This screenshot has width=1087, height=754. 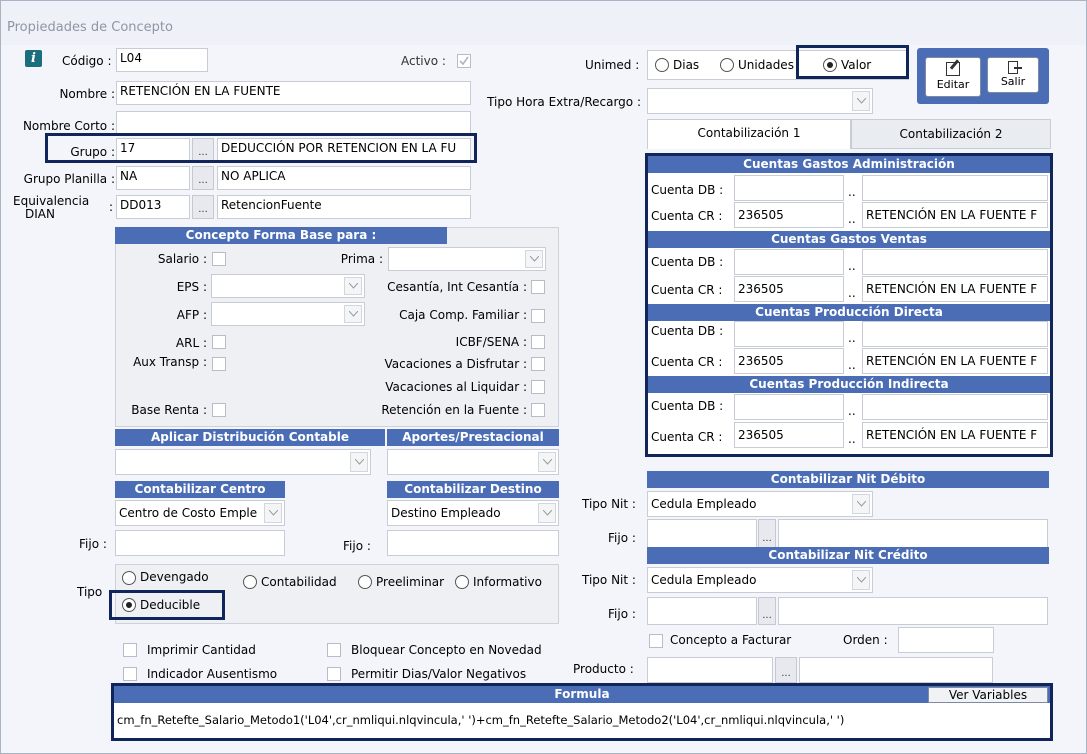 I want to click on ver-variables-label: Ver Variables, so click(x=988, y=695).